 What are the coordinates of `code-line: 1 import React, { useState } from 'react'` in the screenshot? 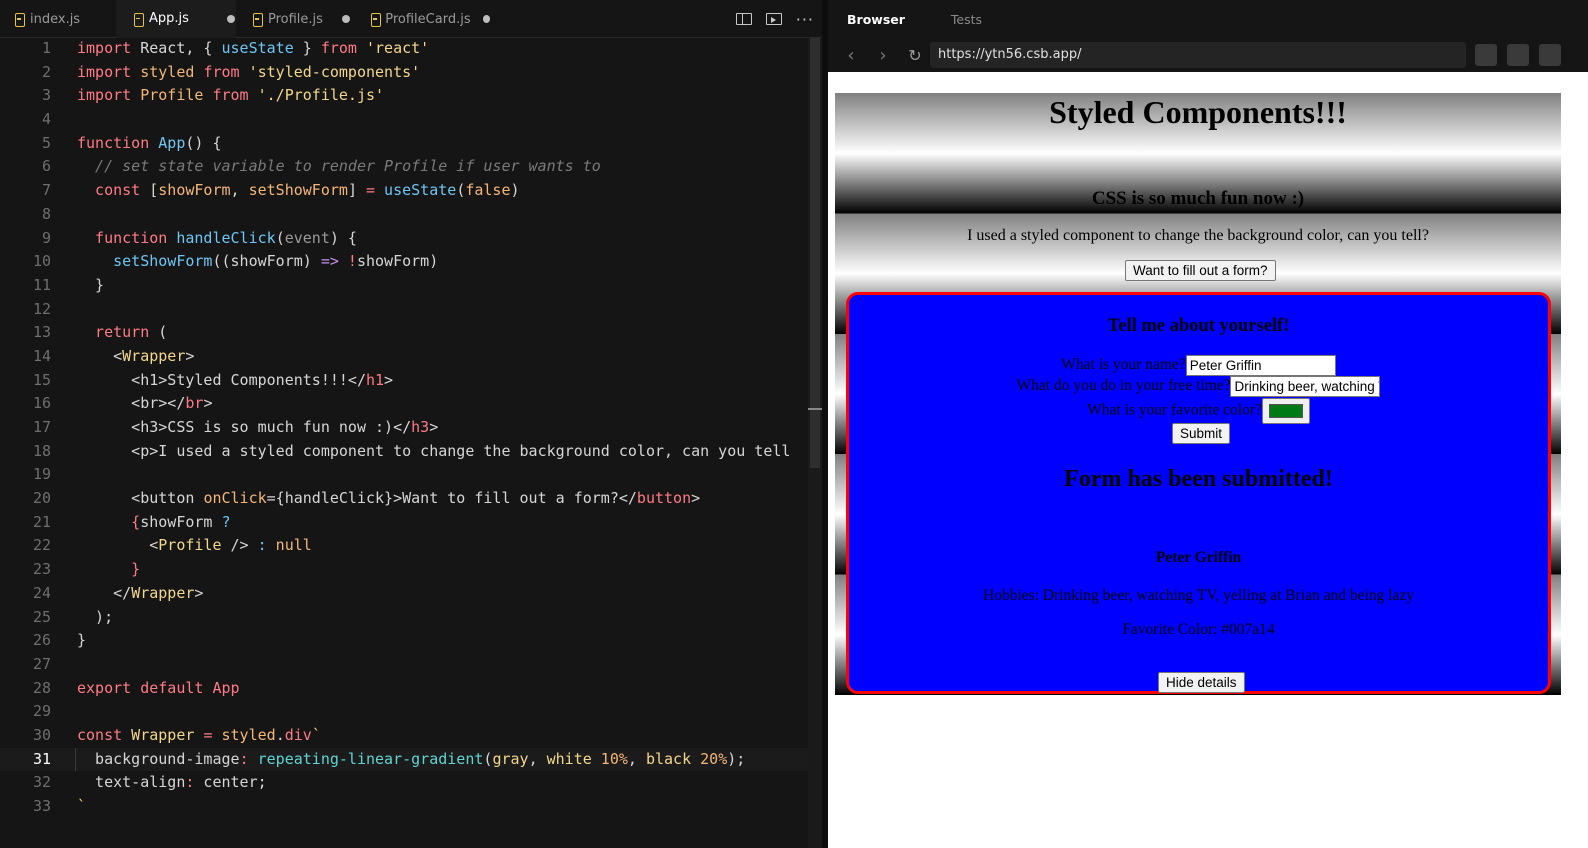 It's located at (411, 49).